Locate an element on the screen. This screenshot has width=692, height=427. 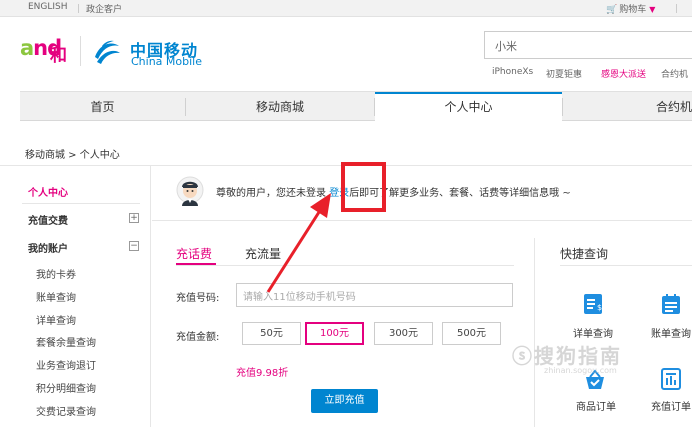
sidebar-item-recharge: 充值交费 is located at coordinates (48, 219).